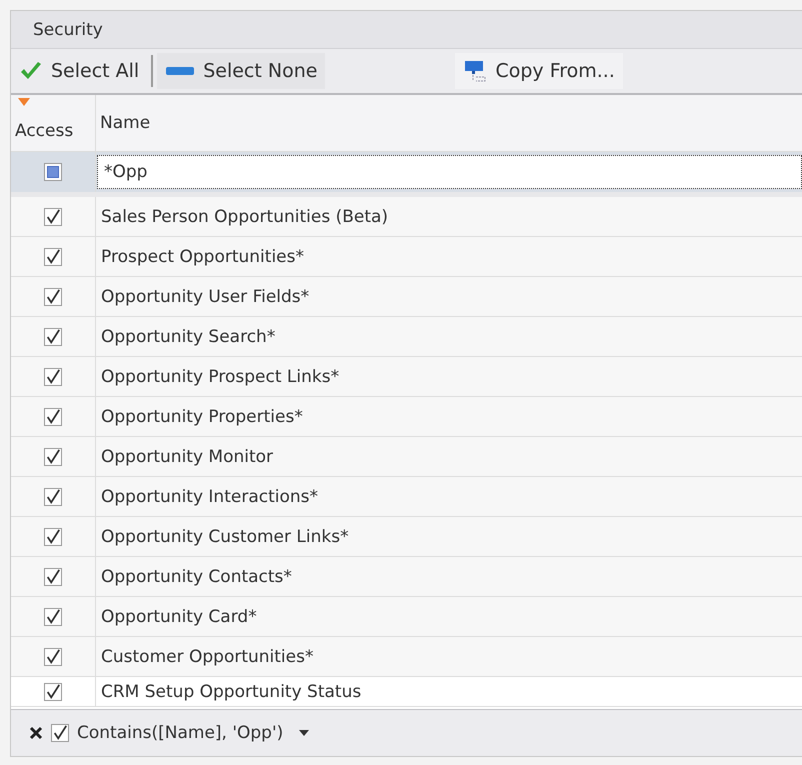 This screenshot has width=802, height=765. What do you see at coordinates (42, 131) in the screenshot?
I see `column-header: Access` at bounding box center [42, 131].